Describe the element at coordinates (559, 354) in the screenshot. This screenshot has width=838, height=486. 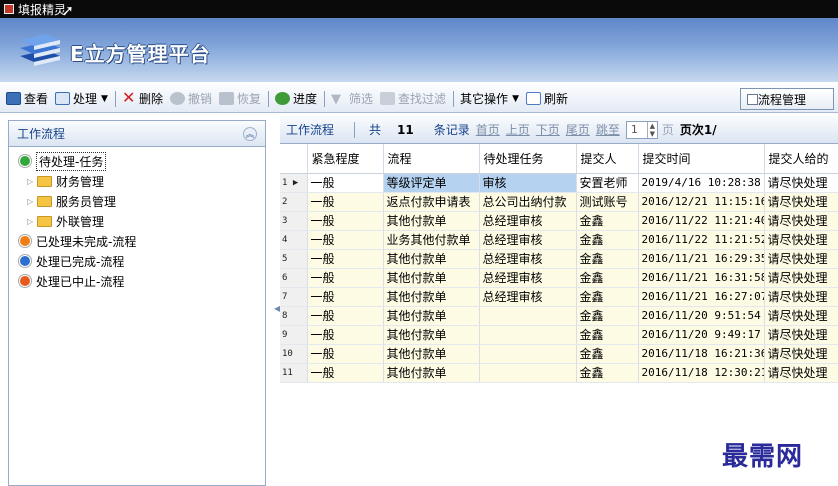
I see `table-row: 10 一般 其他付款单 金鑫 2016/11/18 16:21:36 请尽快处理` at that location.